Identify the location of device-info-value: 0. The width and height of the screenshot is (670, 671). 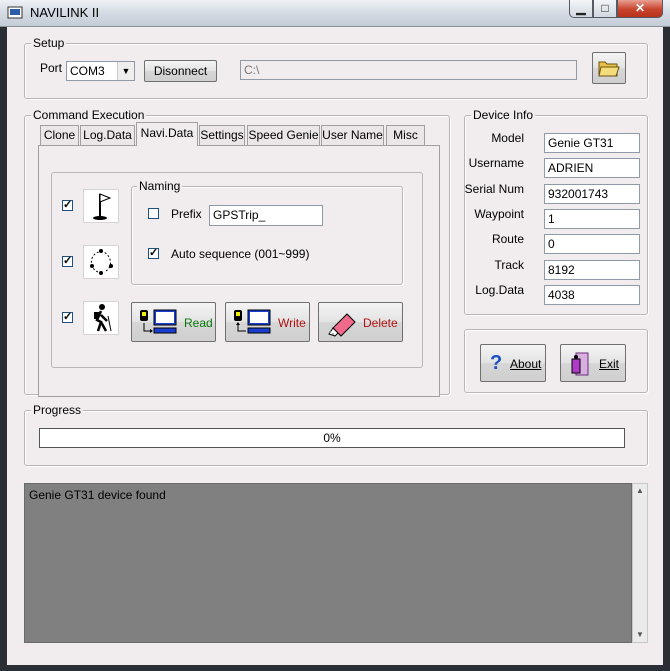
(592, 244).